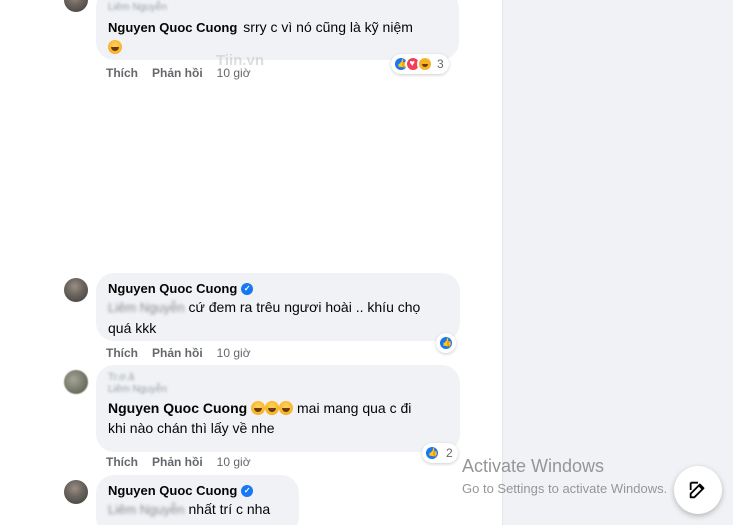  What do you see at coordinates (354, 408) in the screenshot?
I see `comment-text: mai mang qua c đi` at bounding box center [354, 408].